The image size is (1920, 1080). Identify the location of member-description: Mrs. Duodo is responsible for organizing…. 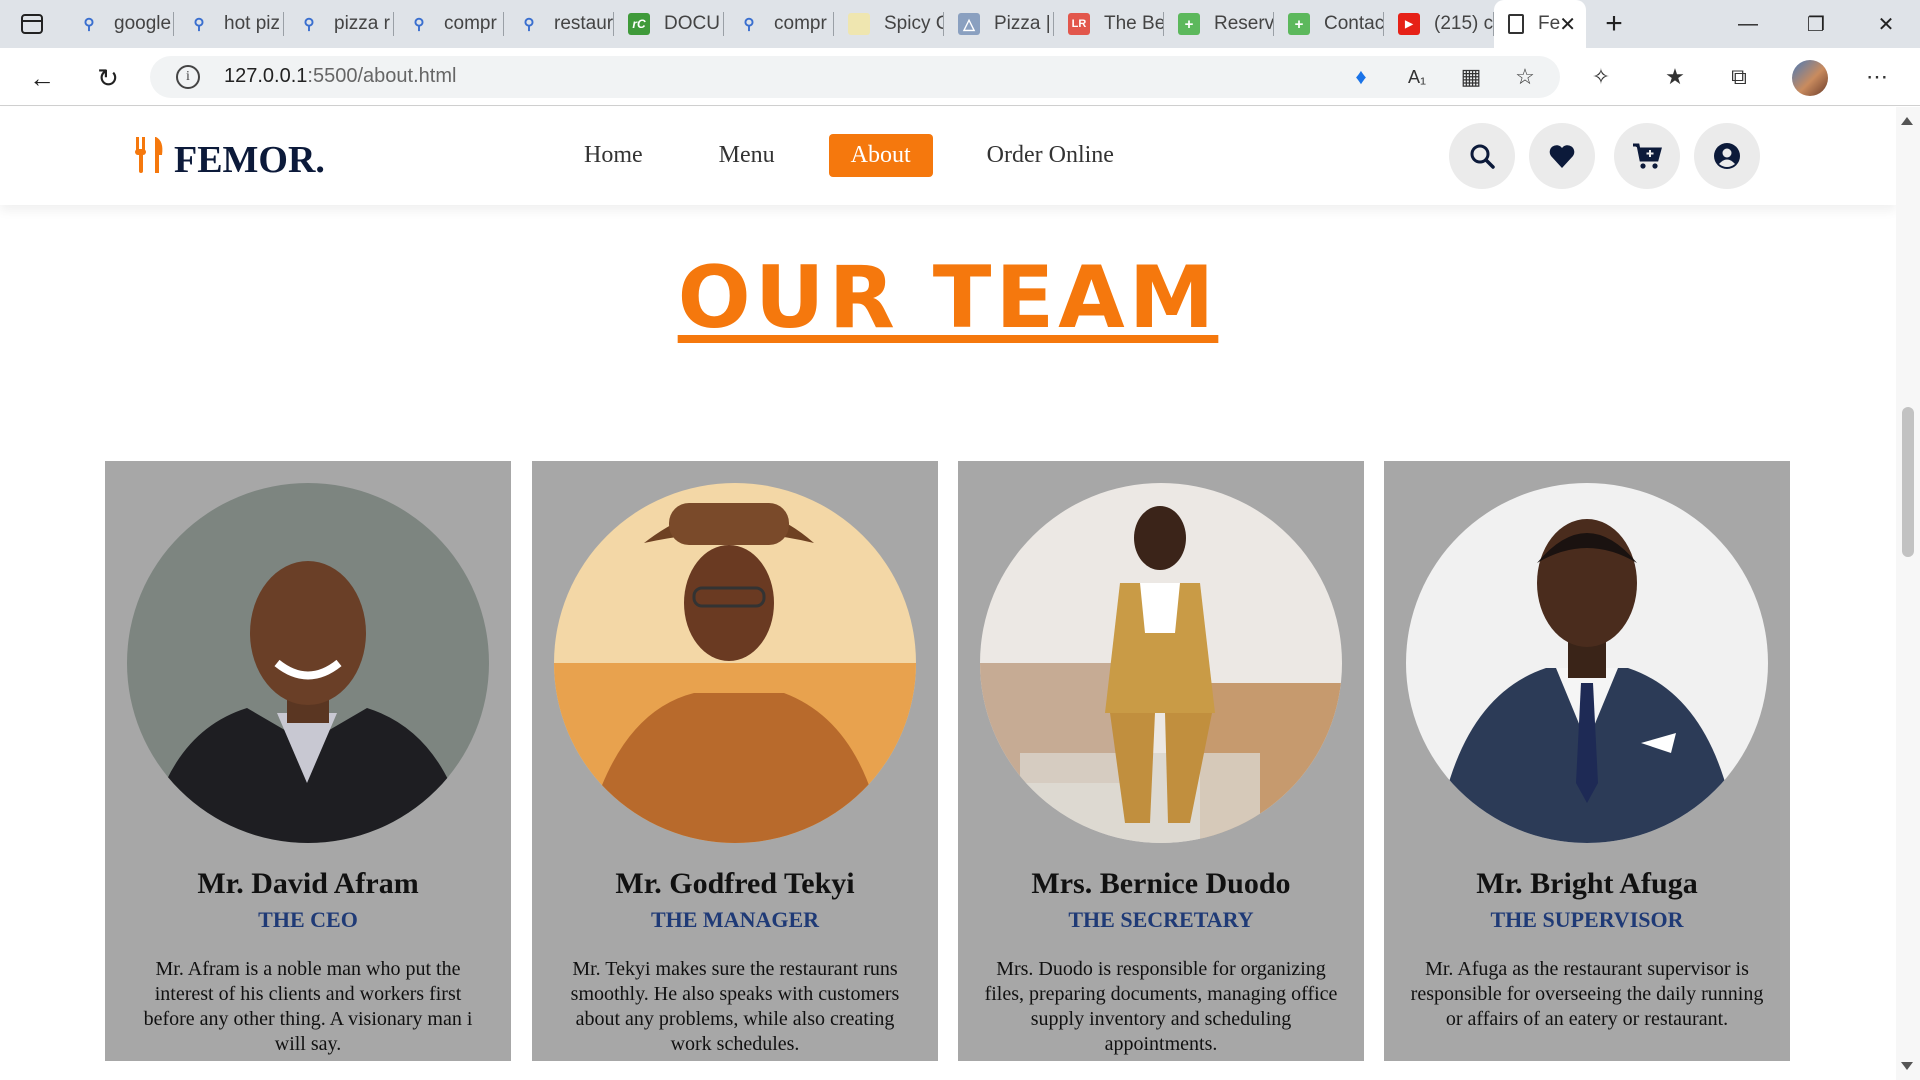
(1161, 1006).